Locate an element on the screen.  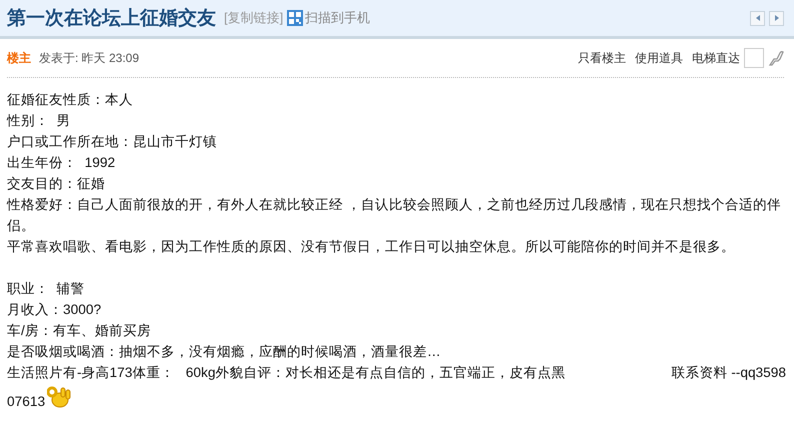
post-text: 平常喜欢唱歌、看电影，因为工作性质的原因、没有节假日，工作日可以抽空休息。所以可能陪你的时间并不是很多。 is located at coordinates (371, 247).